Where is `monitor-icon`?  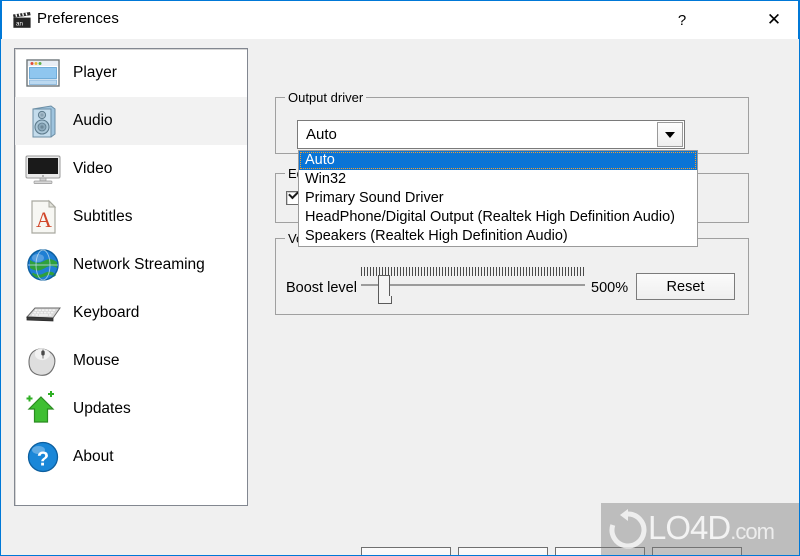
monitor-icon is located at coordinates (43, 169).